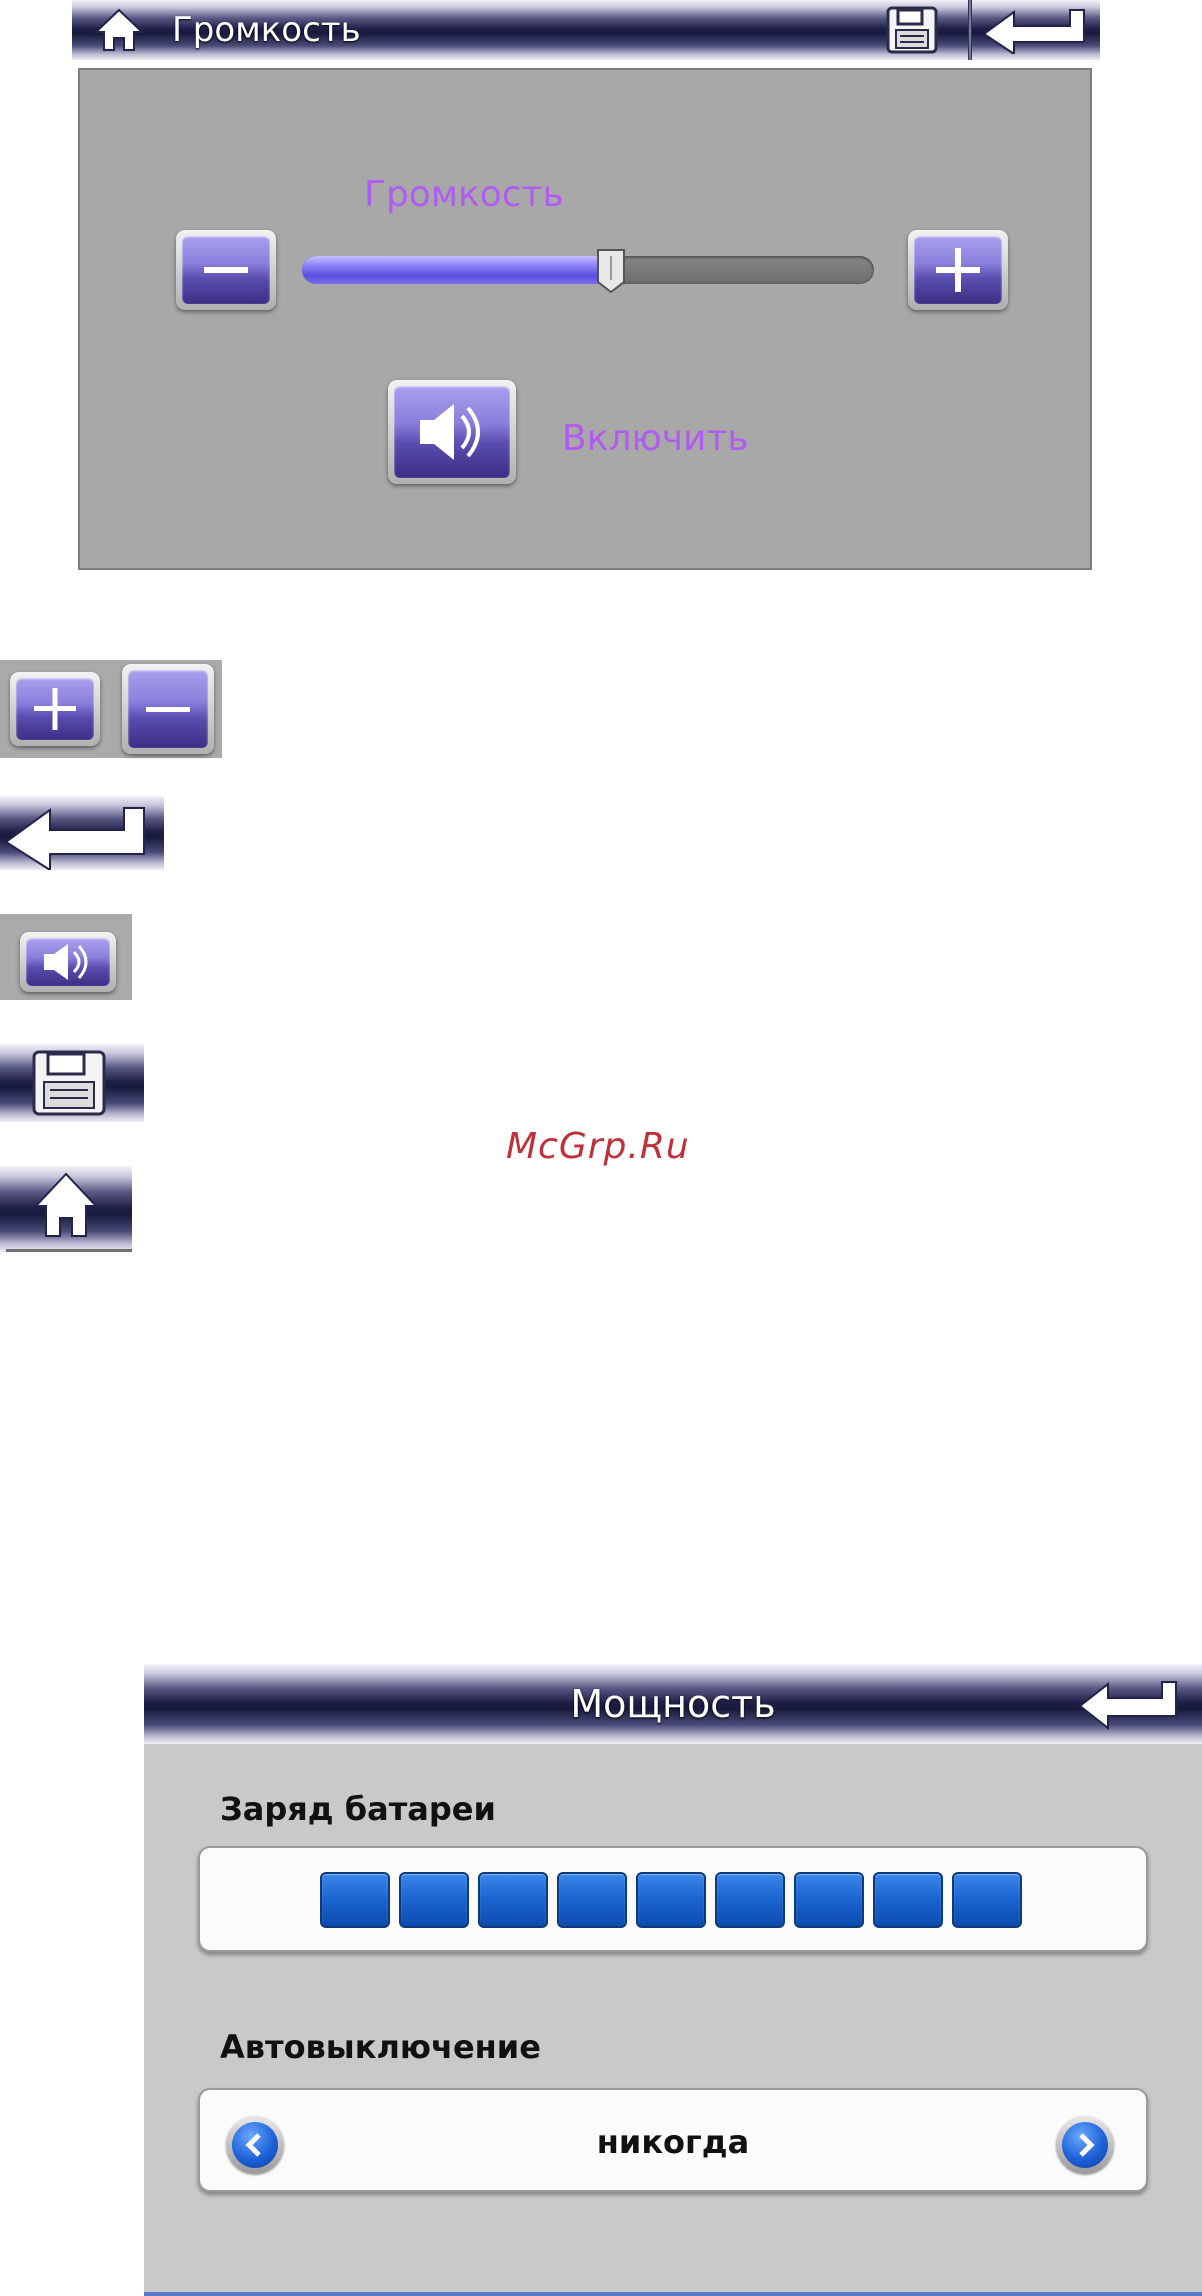 This screenshot has height=2296, width=1202. What do you see at coordinates (464, 194) in the screenshot?
I see `volume-label: Громкость` at bounding box center [464, 194].